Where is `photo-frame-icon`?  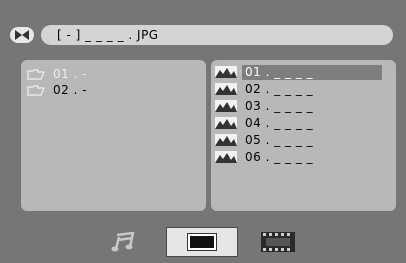 photo-frame-icon is located at coordinates (202, 242).